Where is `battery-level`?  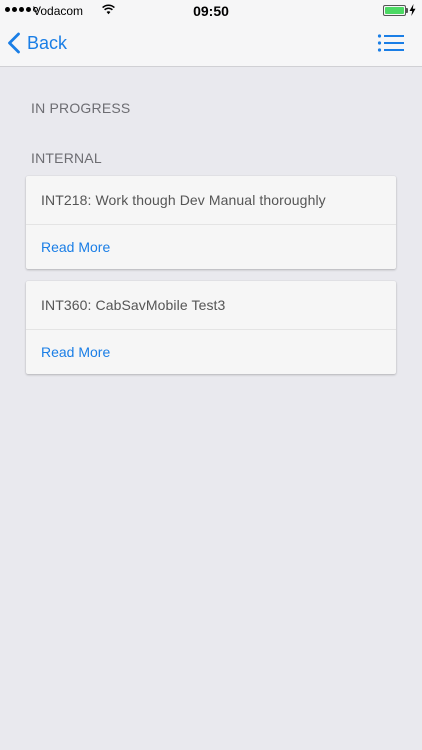
battery-level is located at coordinates (394, 10).